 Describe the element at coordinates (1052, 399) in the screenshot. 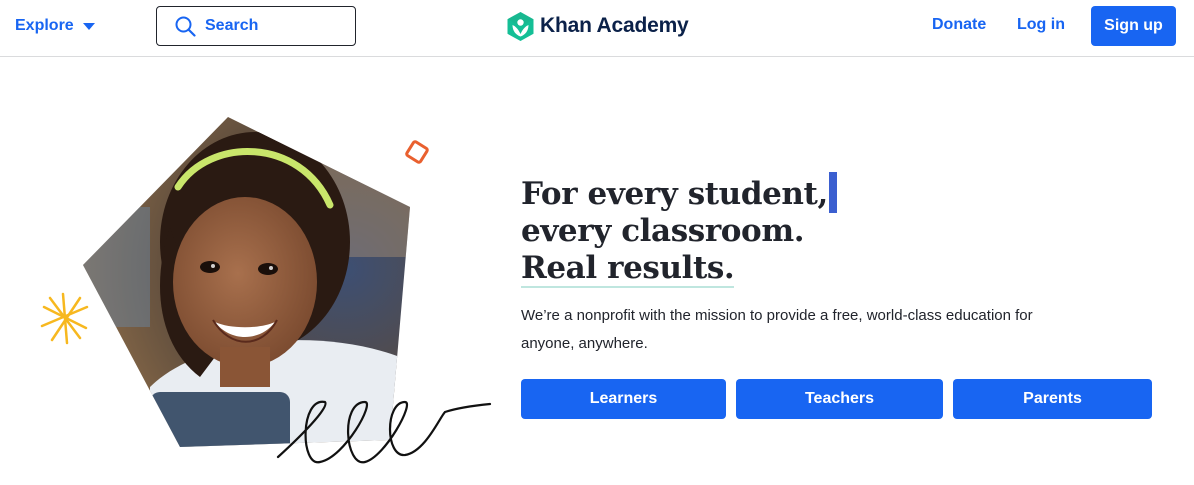

I see `parents-button: Parents` at that location.